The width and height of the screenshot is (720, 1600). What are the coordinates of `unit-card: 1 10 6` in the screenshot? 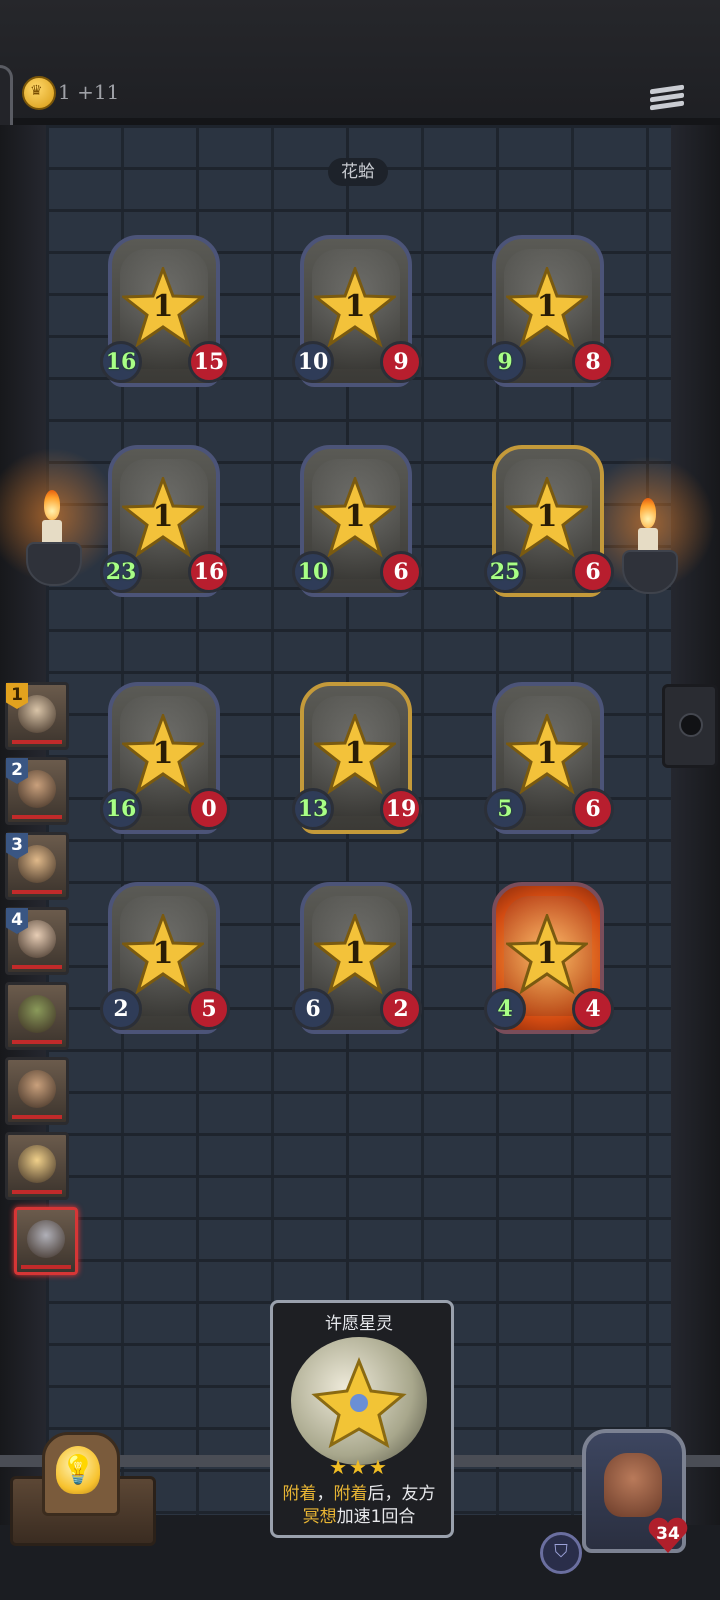 It's located at (357, 521).